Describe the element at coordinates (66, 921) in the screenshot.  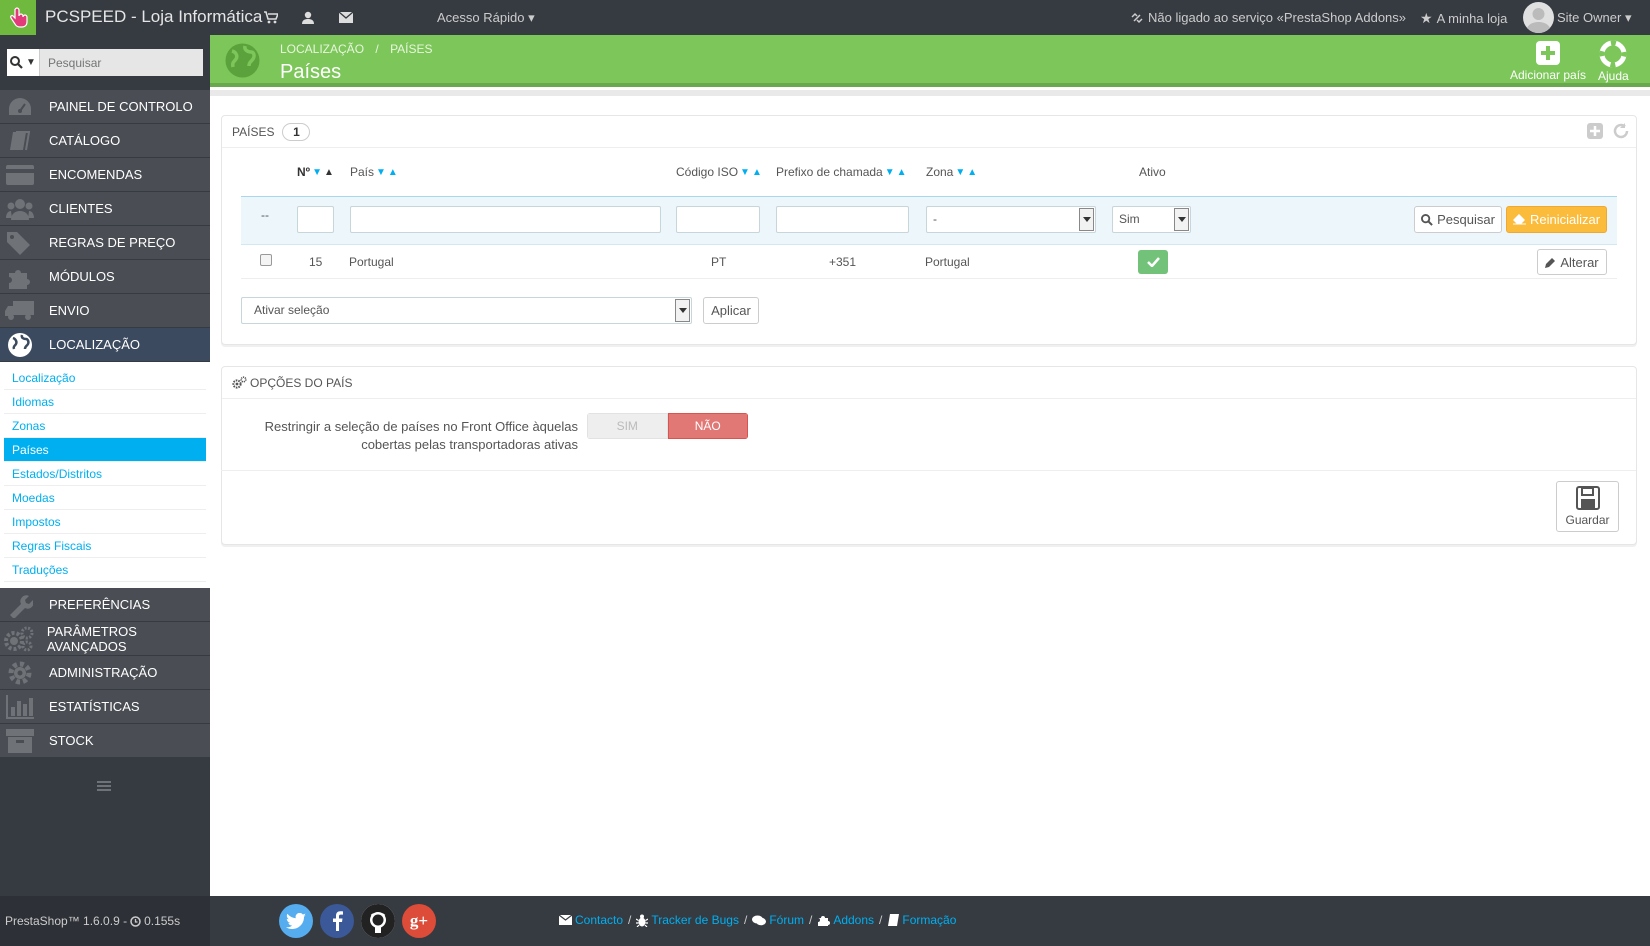
I see `version-text: PrestaShop™ 1.6.0.9 -` at that location.